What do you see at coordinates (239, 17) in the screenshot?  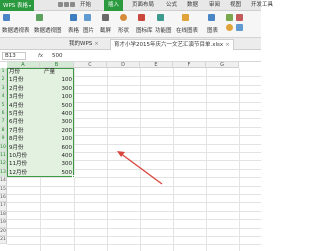 I see `line-chart-icon` at bounding box center [239, 17].